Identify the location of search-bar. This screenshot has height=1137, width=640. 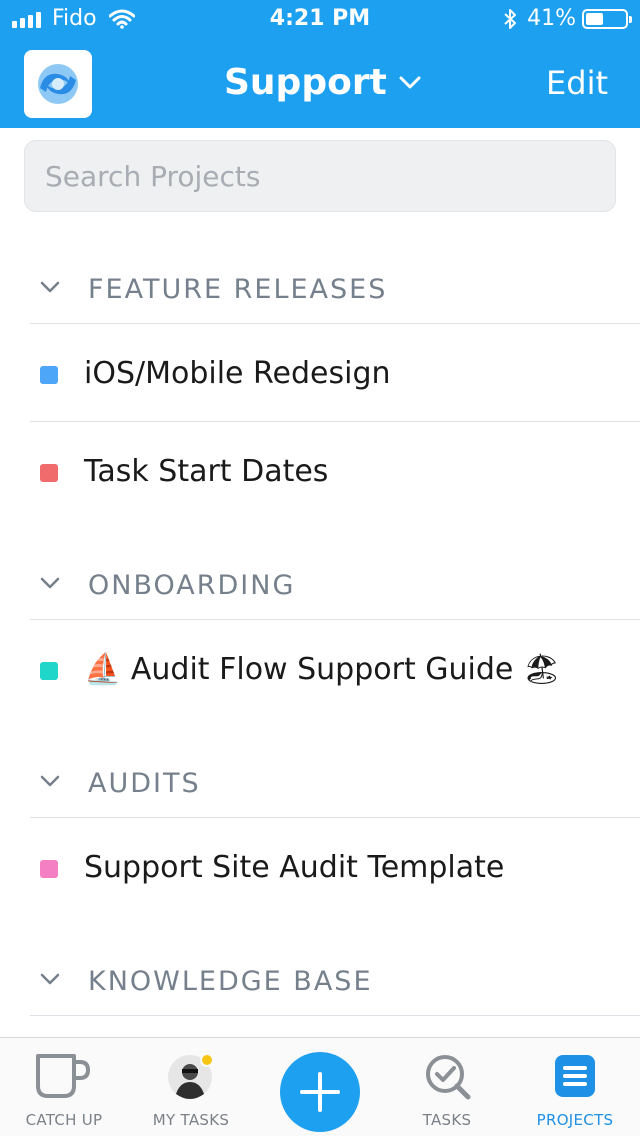
(320, 176).